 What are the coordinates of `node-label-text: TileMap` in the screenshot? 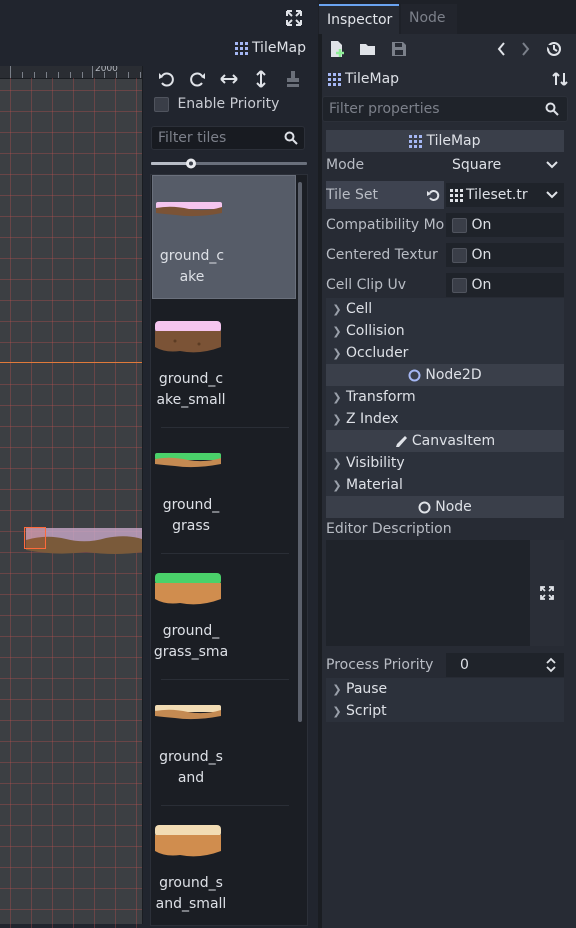 It's located at (278, 48).